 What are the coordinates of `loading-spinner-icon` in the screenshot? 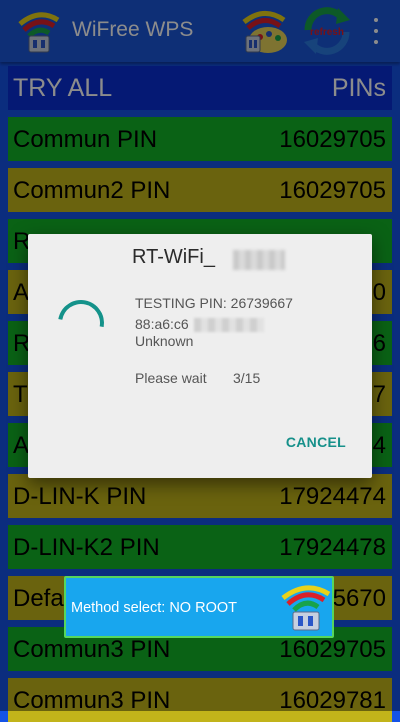 It's located at (81, 323).